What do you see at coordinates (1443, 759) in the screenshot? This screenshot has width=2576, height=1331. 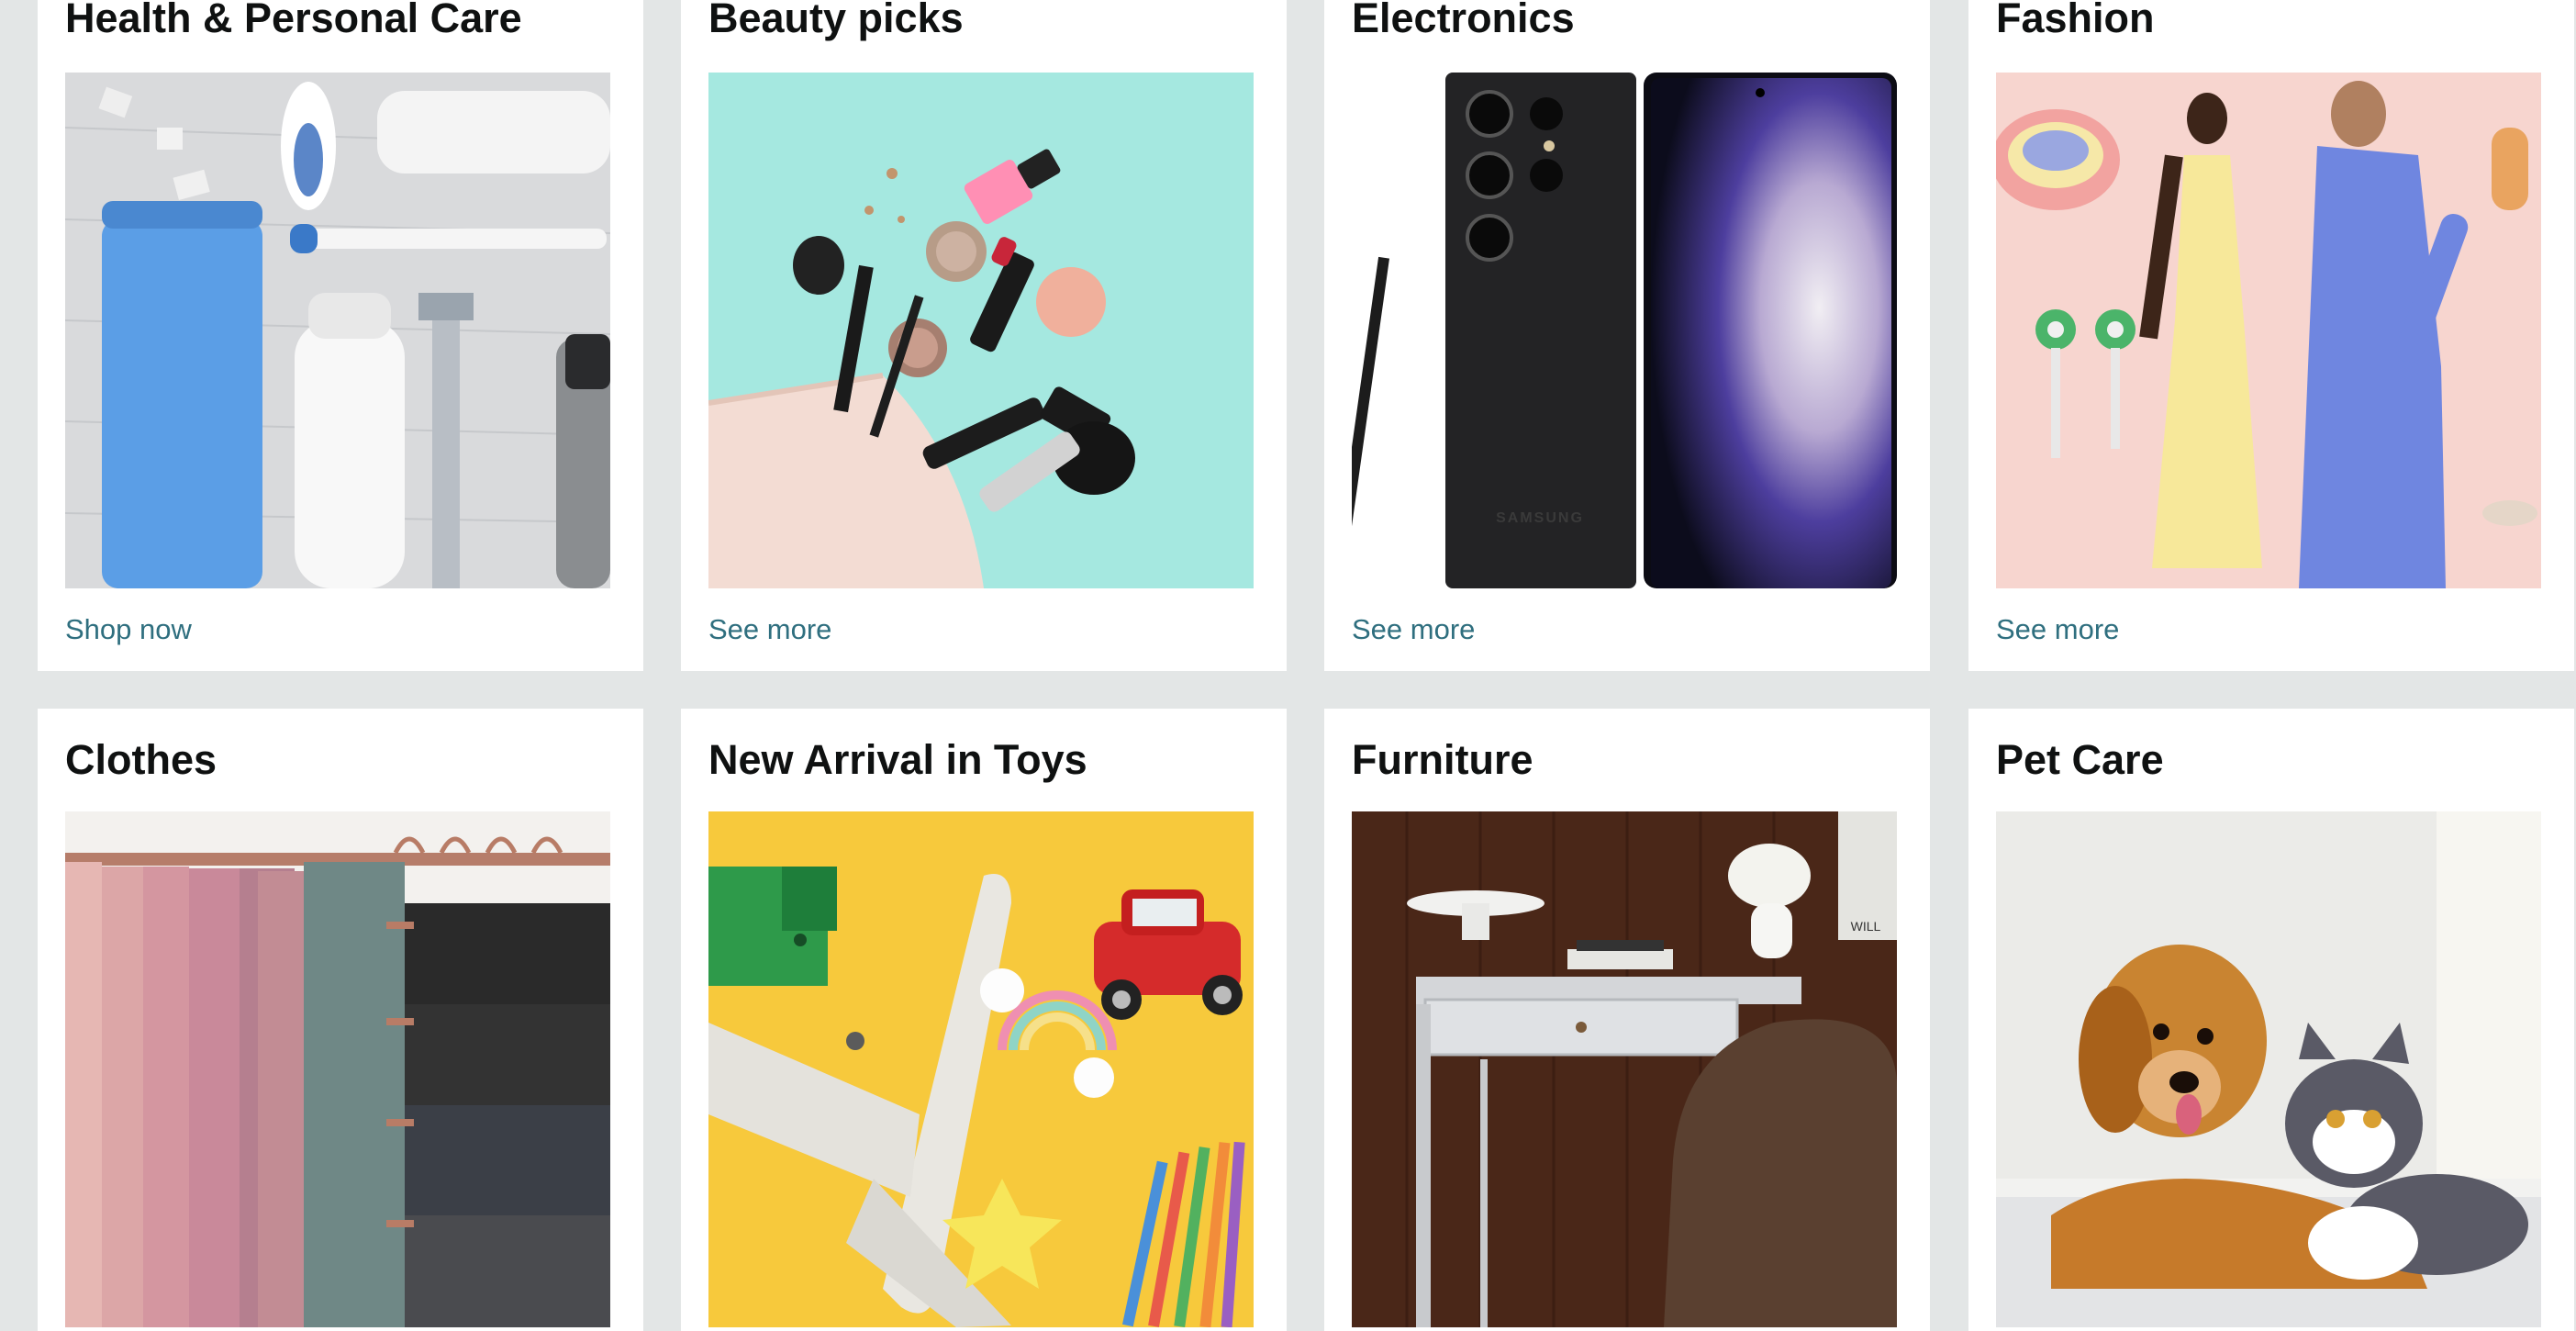 I see `card-title: Furniture` at bounding box center [1443, 759].